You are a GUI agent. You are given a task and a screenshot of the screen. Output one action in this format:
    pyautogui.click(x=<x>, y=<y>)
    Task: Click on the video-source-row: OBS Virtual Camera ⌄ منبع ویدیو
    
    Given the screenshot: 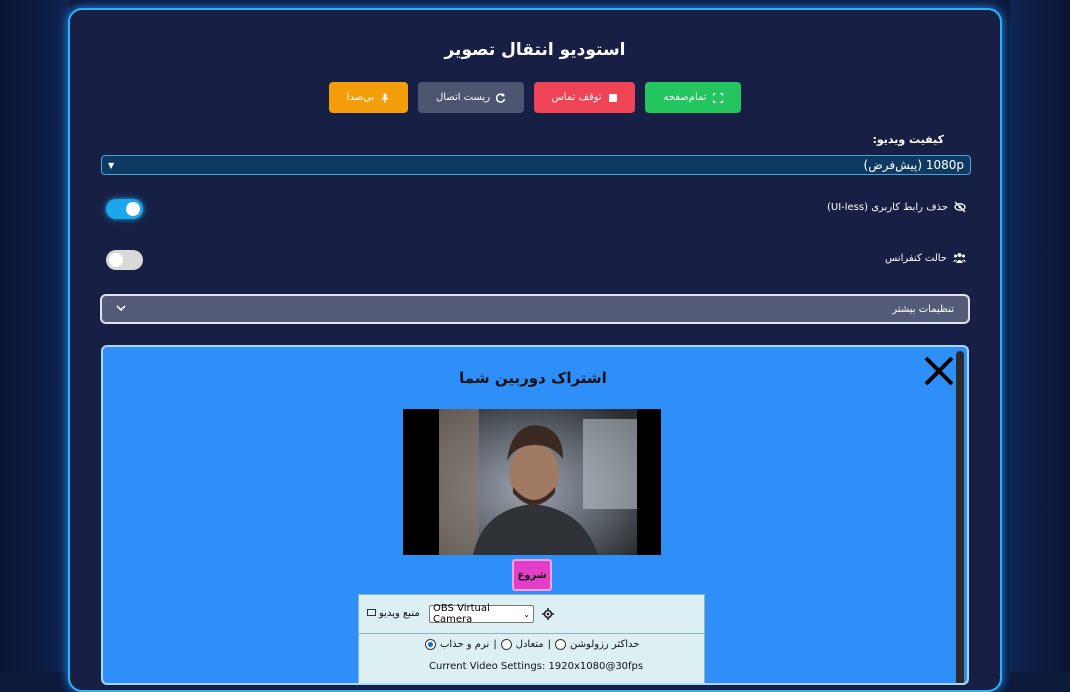 What is the action you would take?
    pyautogui.click(x=531, y=614)
    